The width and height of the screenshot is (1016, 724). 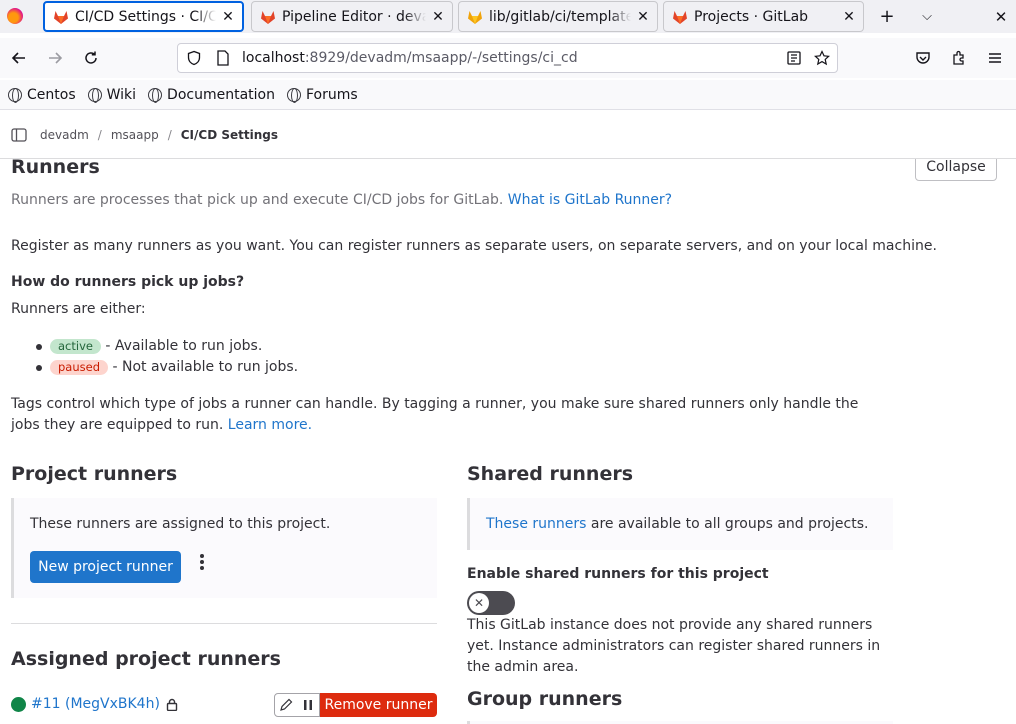 What do you see at coordinates (146, 659) in the screenshot?
I see `assigned-runners-title: Assigned project runners` at bounding box center [146, 659].